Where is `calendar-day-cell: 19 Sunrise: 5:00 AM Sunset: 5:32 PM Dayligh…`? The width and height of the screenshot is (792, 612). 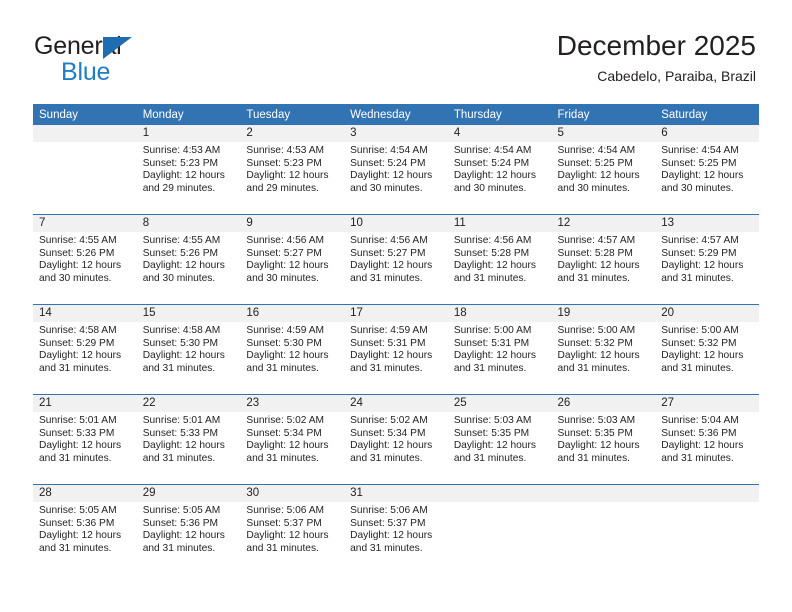
calendar-day-cell: 19 Sunrise: 5:00 AM Sunset: 5:32 PM Dayligh… is located at coordinates (603, 349).